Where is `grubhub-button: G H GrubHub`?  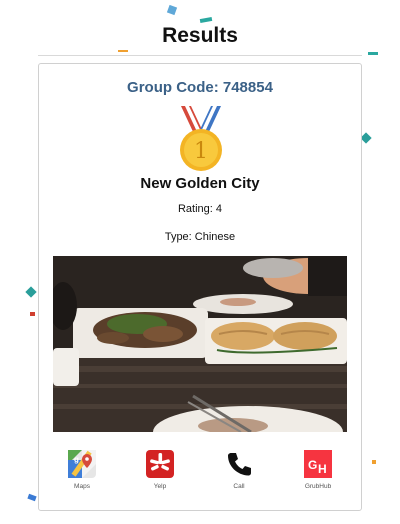 grubhub-button: G H GrubHub is located at coordinates (318, 475).